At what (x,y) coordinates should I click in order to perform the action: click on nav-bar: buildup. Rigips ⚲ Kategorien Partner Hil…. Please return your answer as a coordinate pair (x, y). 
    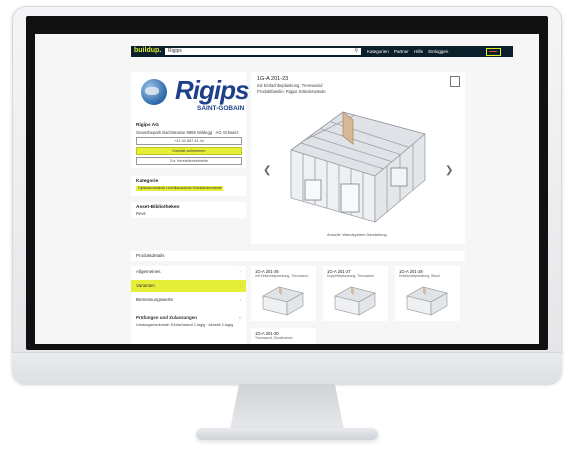
    Looking at the image, I should click on (322, 51).